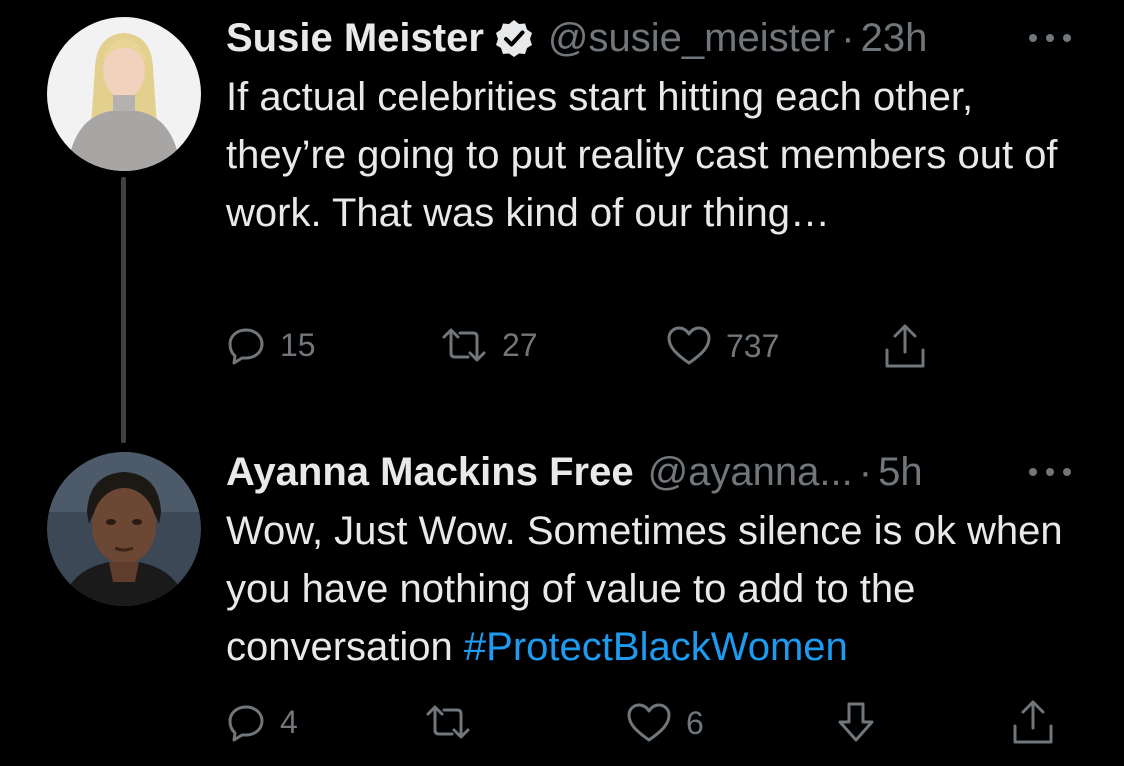  What do you see at coordinates (355, 38) in the screenshot?
I see `author-name: Susie Meister` at bounding box center [355, 38].